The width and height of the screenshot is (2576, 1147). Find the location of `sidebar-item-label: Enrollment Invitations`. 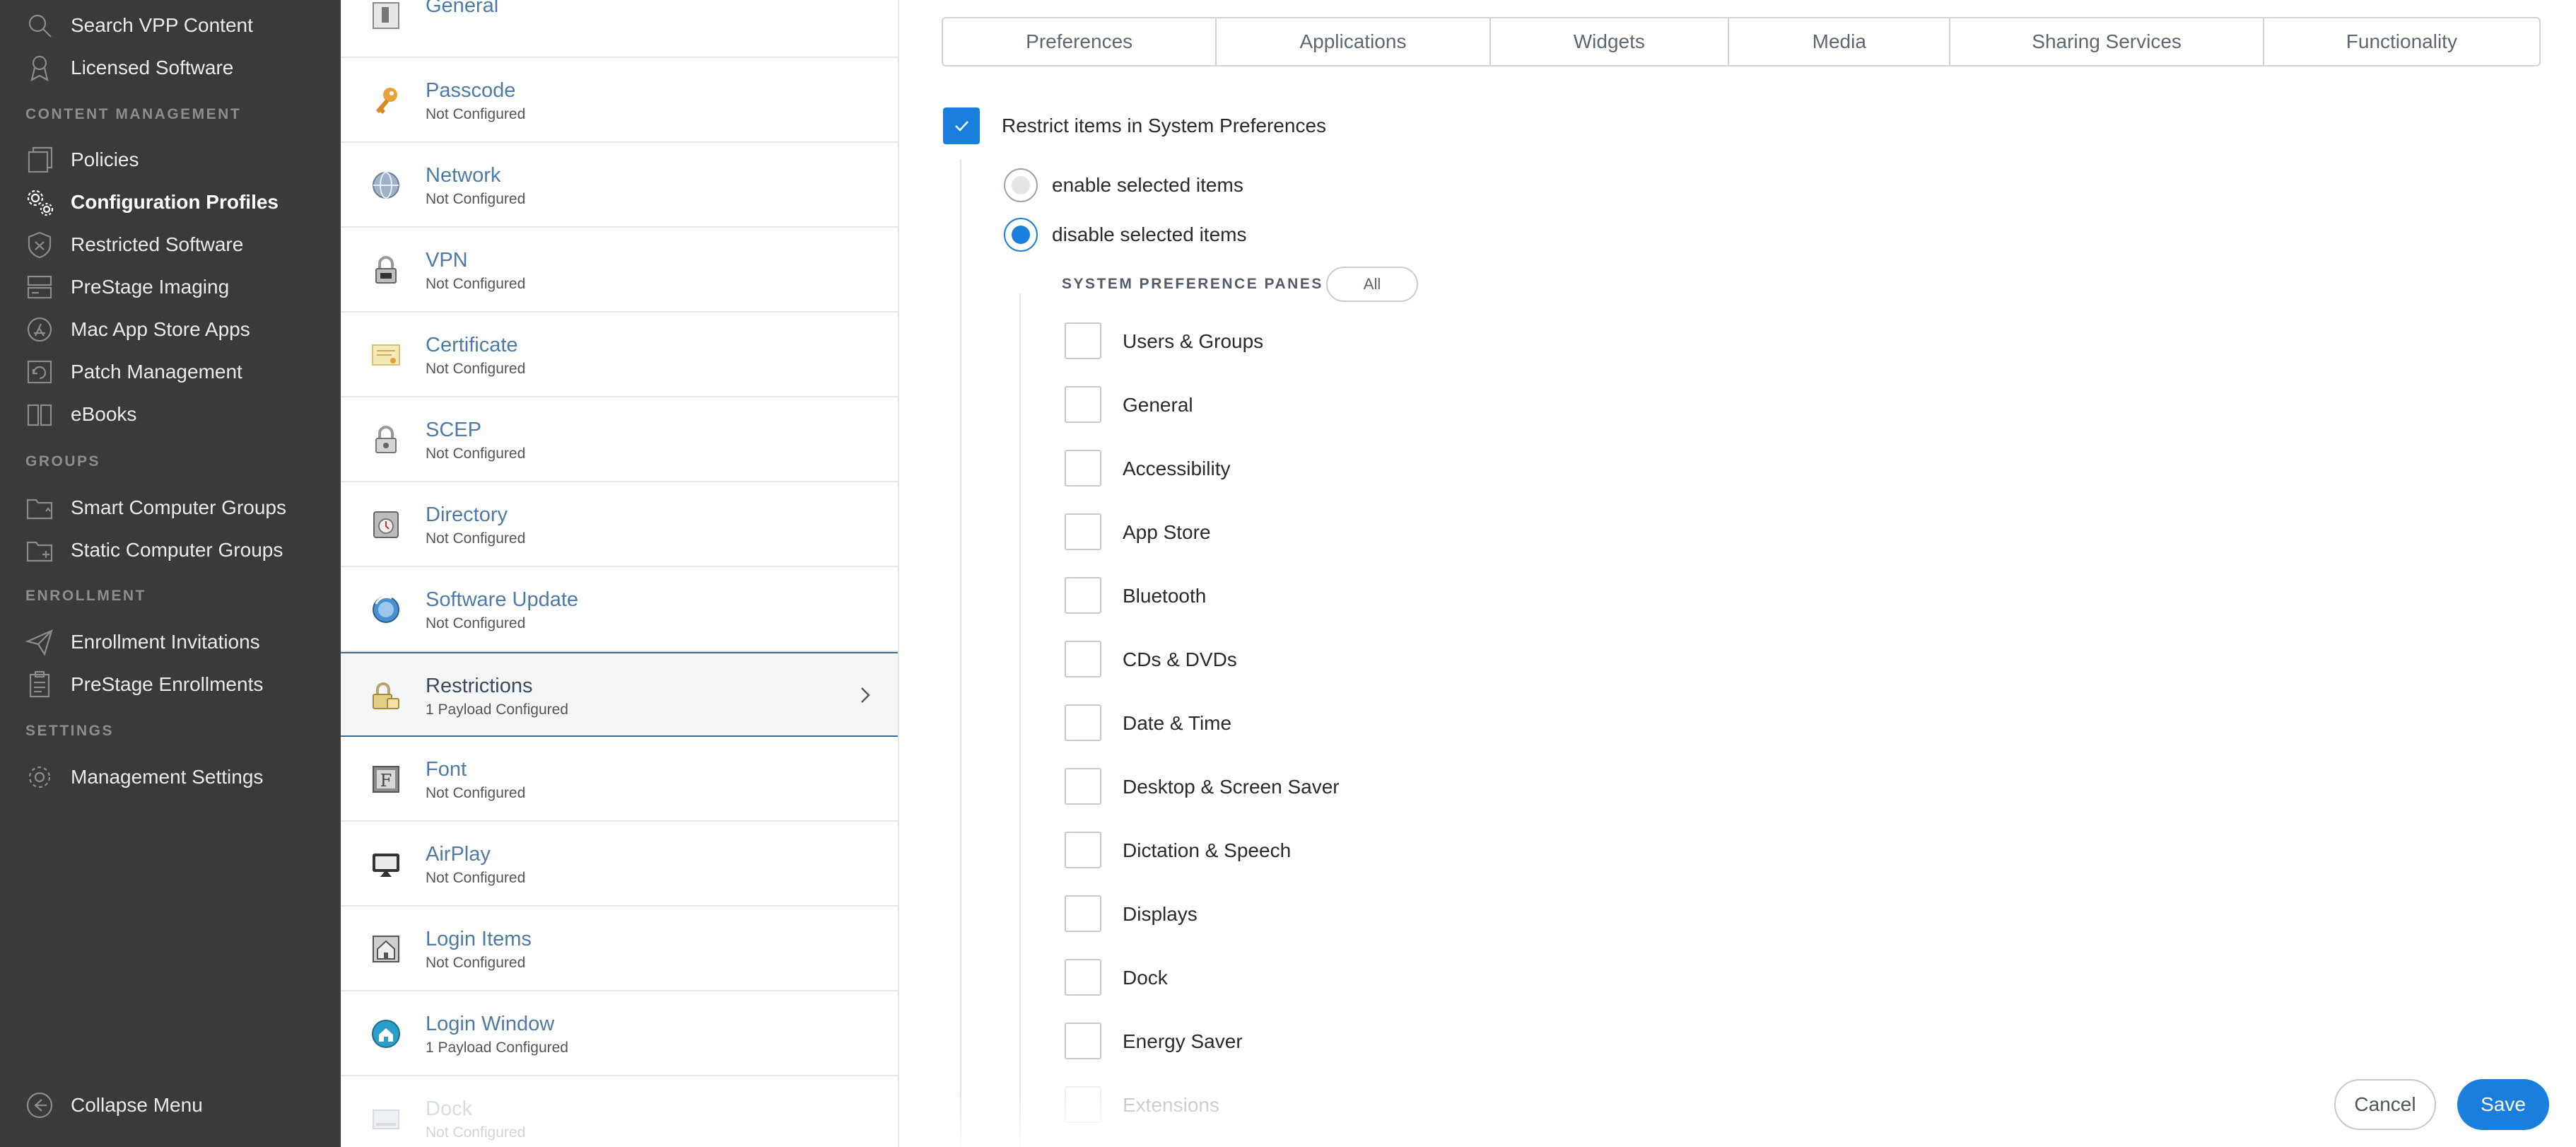

sidebar-item-label: Enrollment Invitations is located at coordinates (165, 642).